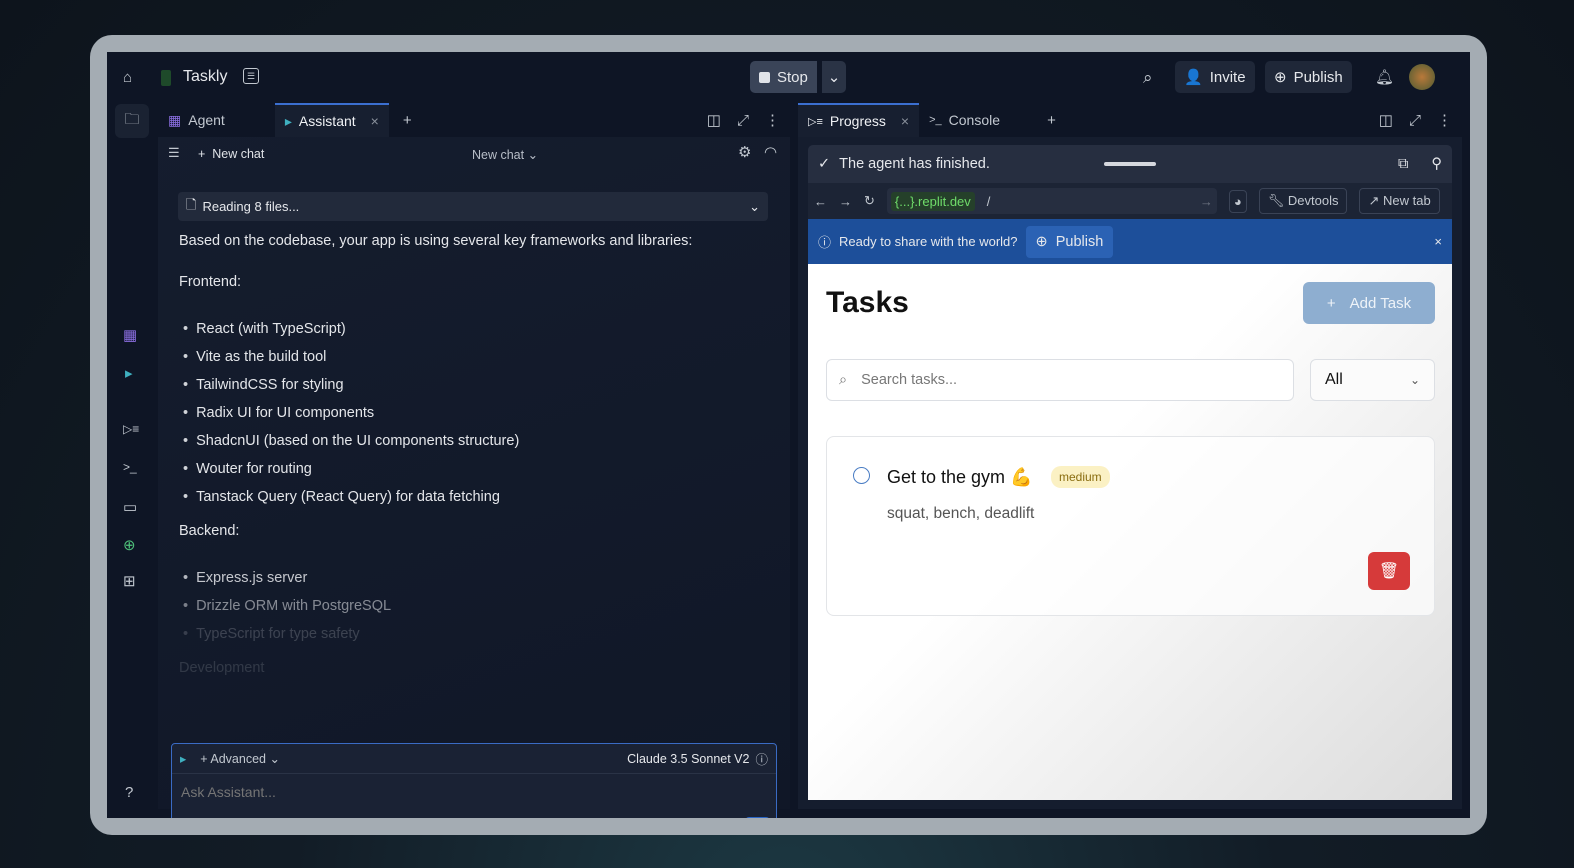  I want to click on popout-icon: ⧉, so click(1403, 164).